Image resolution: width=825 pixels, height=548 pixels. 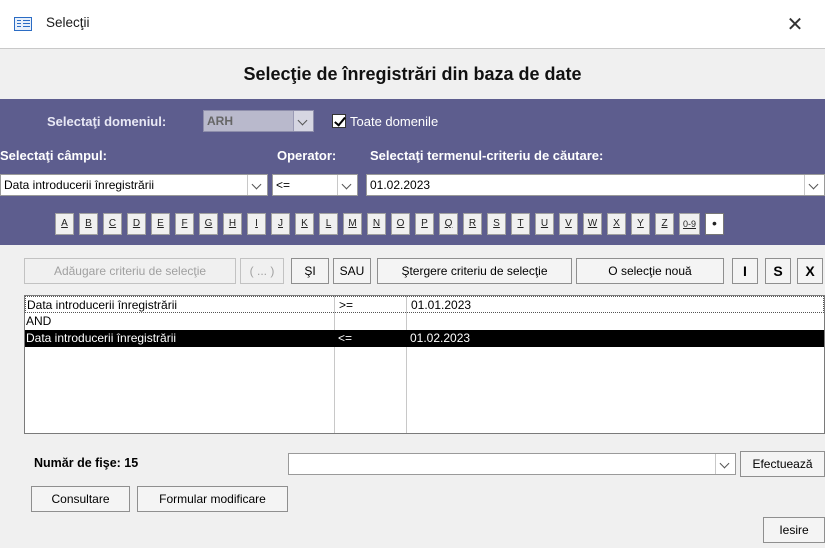 I want to click on alphabet-button-d: D, so click(x=136, y=224).